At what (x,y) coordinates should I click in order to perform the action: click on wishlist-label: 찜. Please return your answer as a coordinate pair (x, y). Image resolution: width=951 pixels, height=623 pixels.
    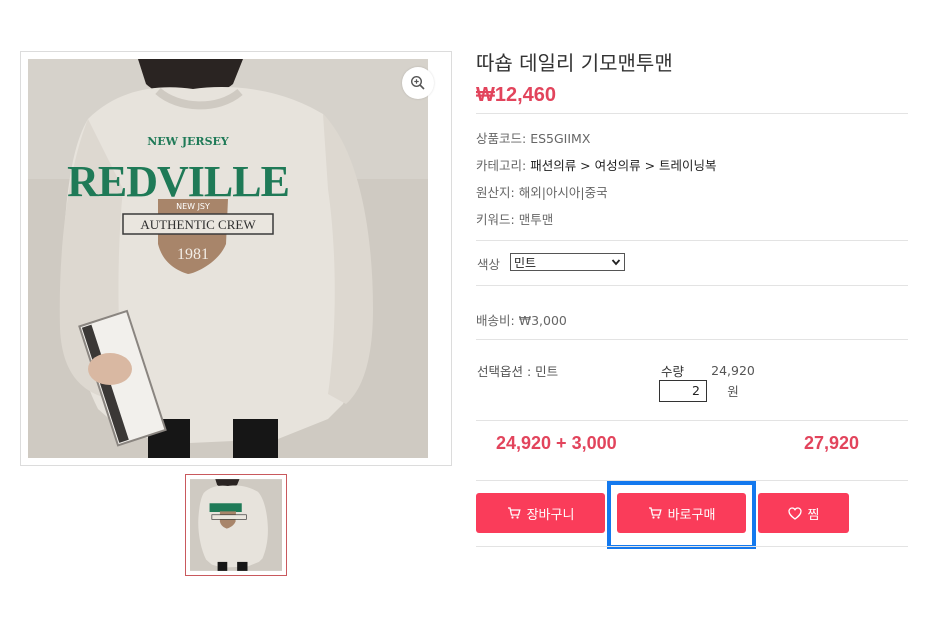
    Looking at the image, I should click on (813, 515).